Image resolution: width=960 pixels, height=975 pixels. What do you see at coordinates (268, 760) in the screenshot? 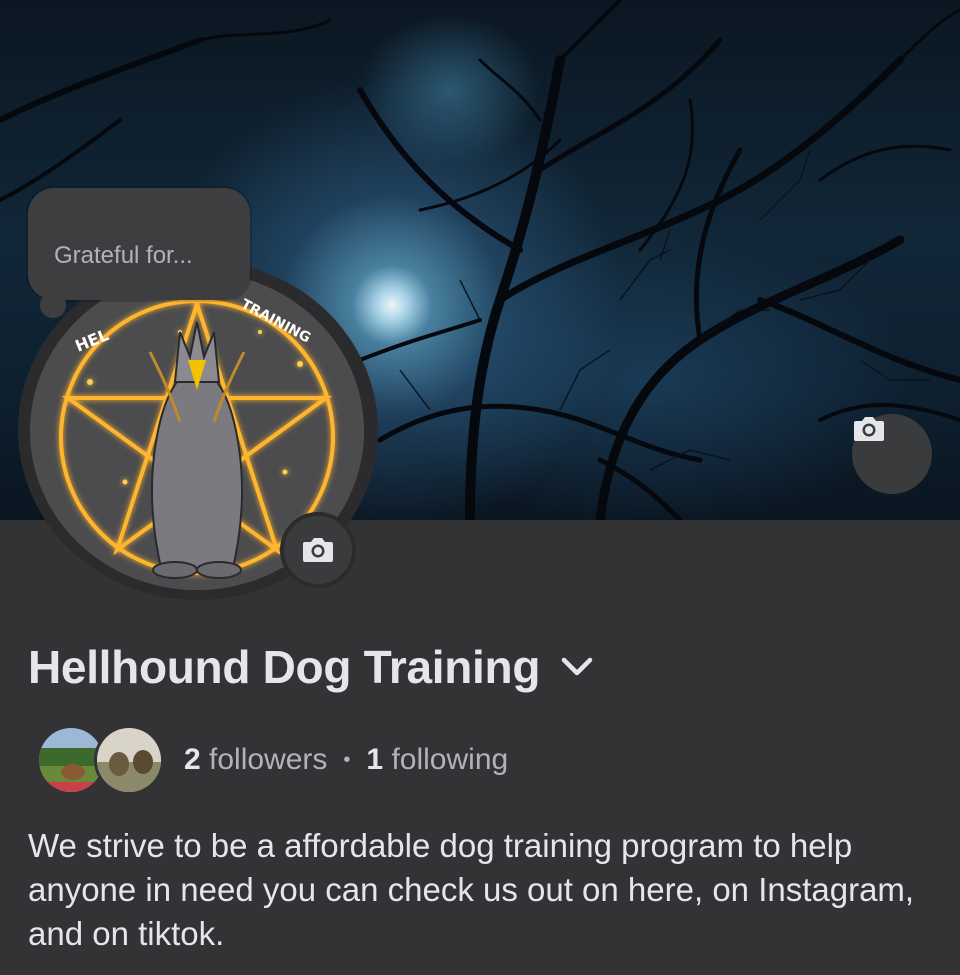
I see `followers-label: followers` at bounding box center [268, 760].